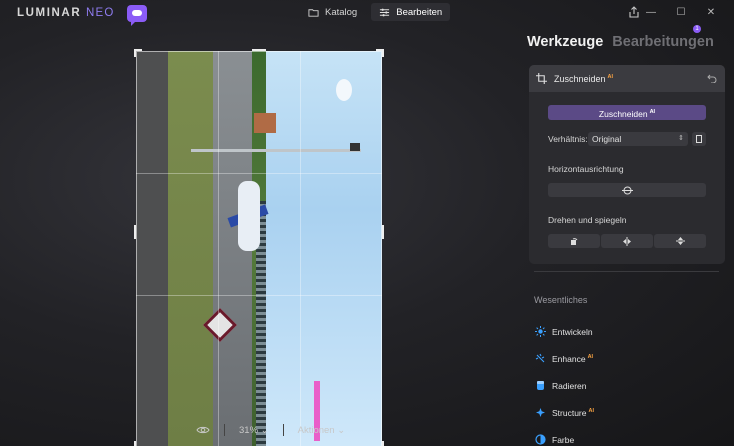 The width and height of the screenshot is (734, 446). What do you see at coordinates (651, 12) in the screenshot?
I see `minimize-icon: —` at bounding box center [651, 12].